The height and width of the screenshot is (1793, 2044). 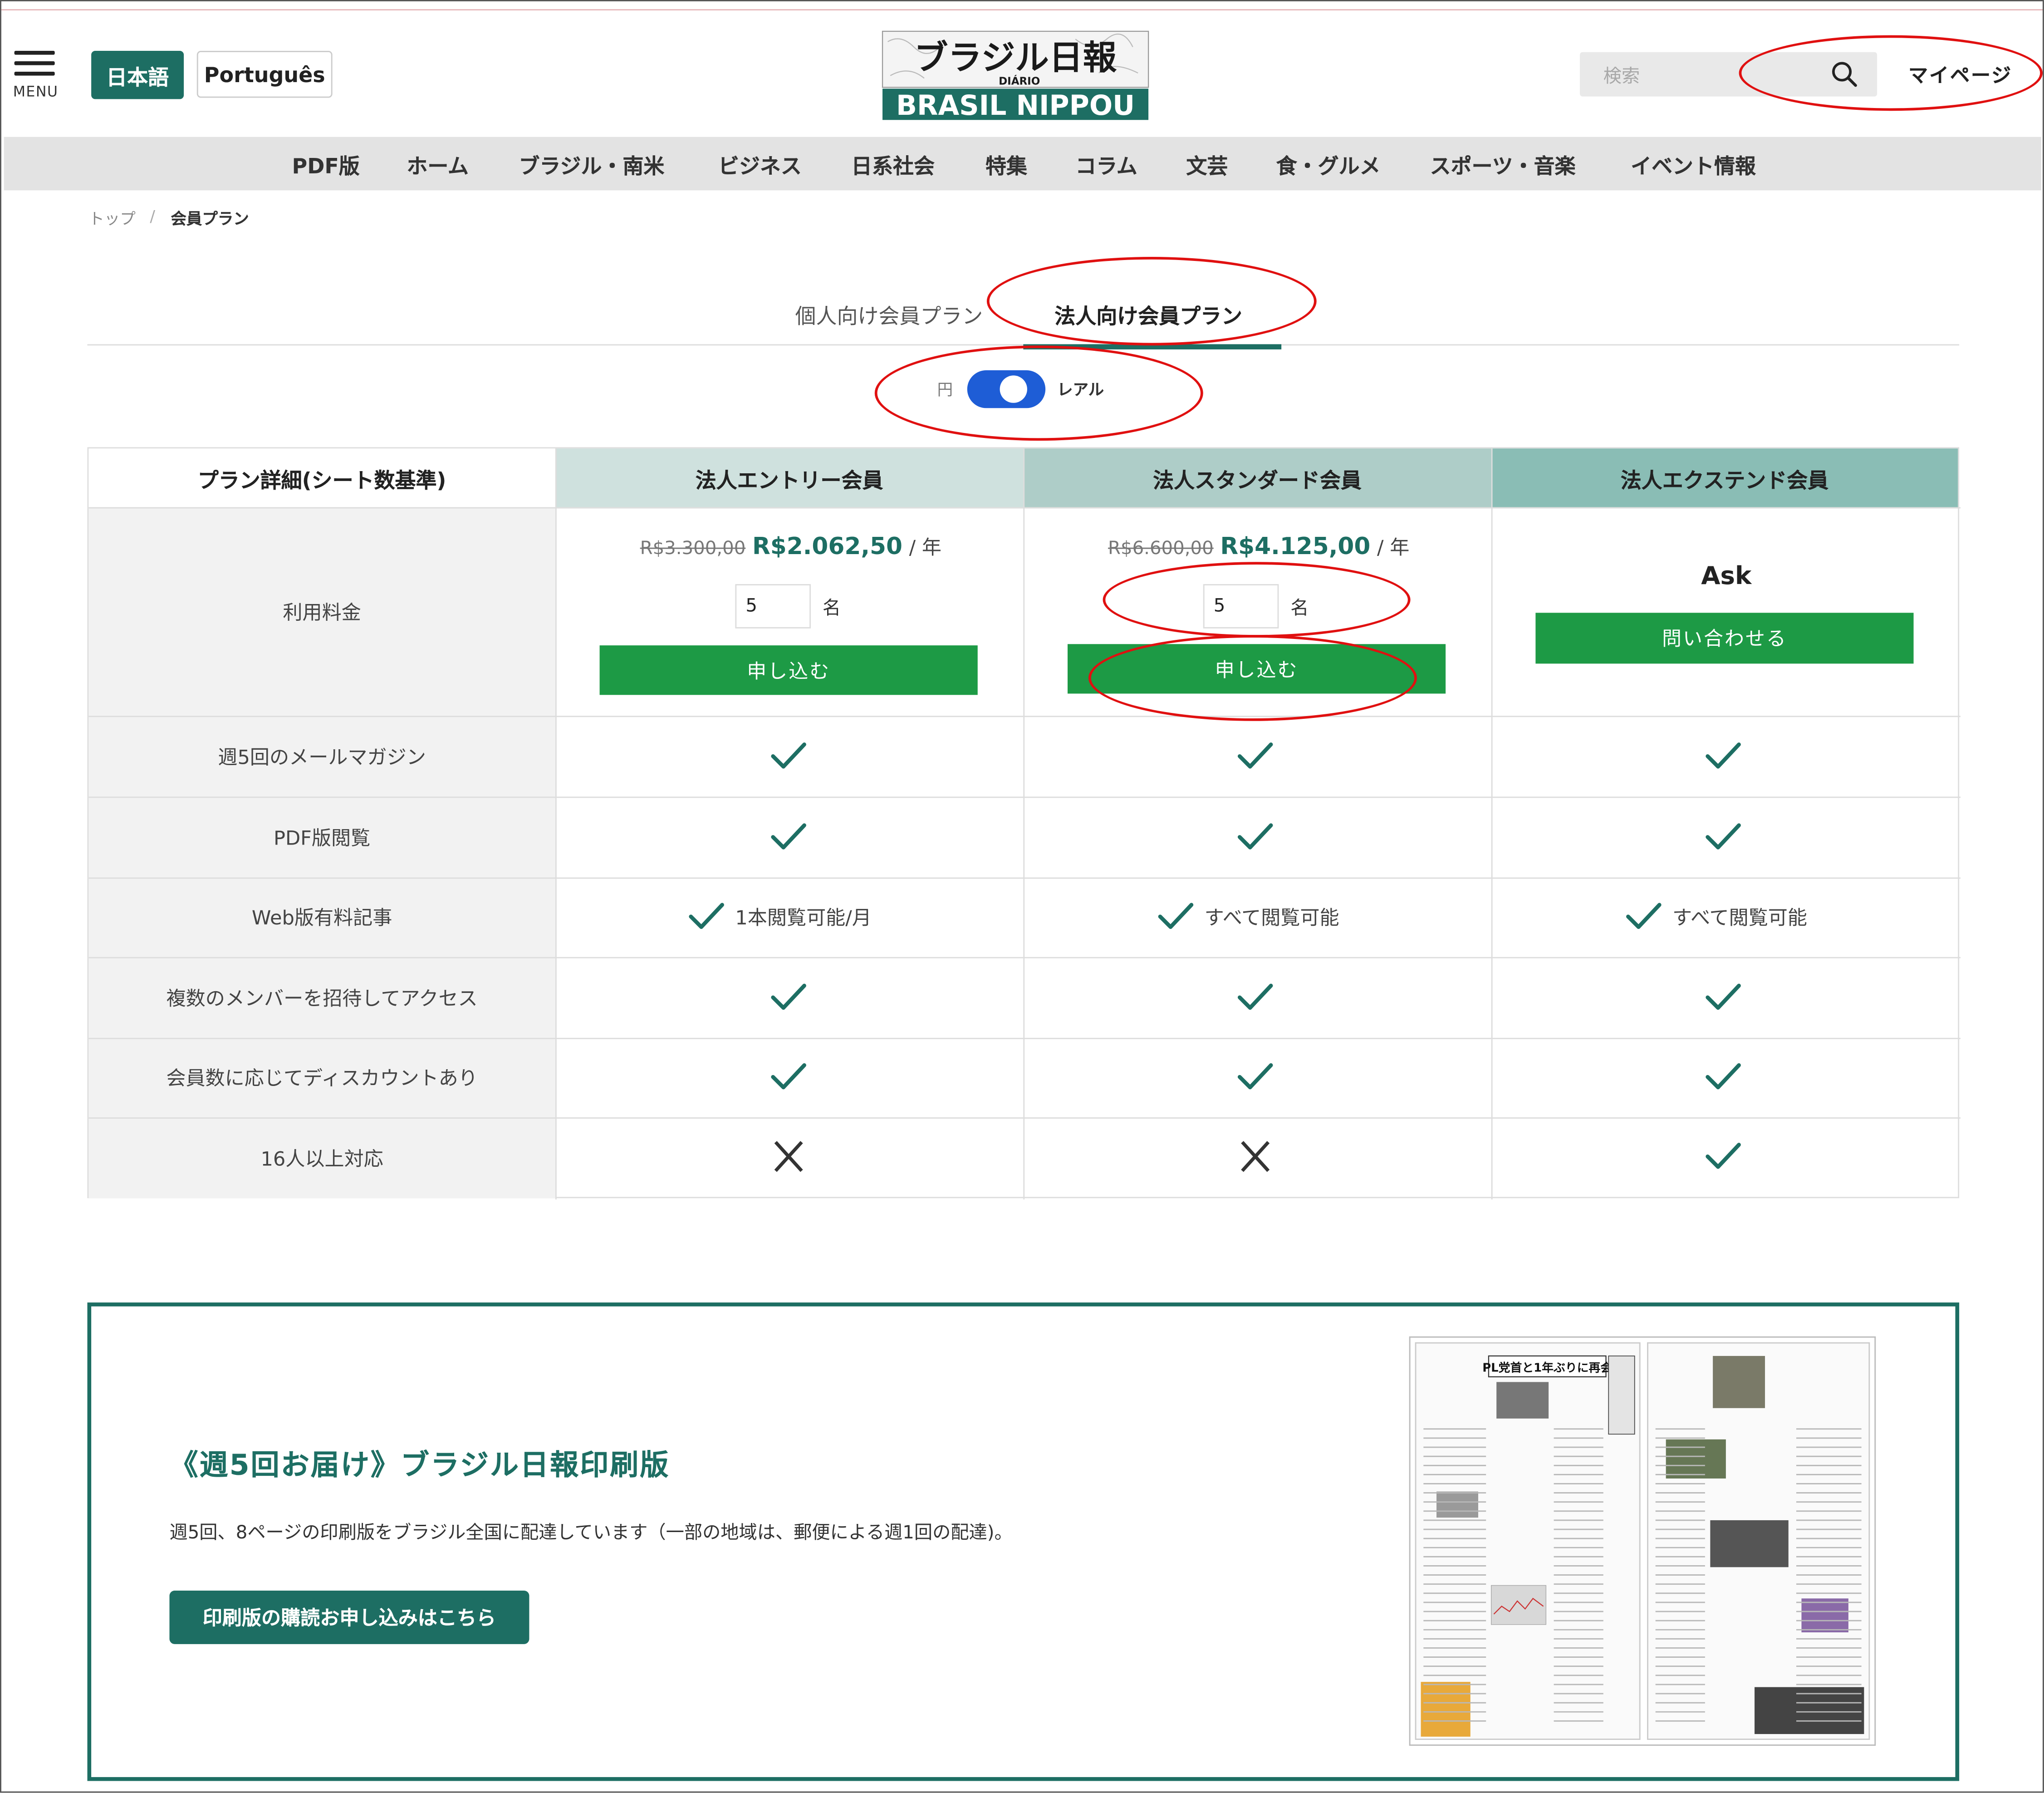 What do you see at coordinates (1006, 165) in the screenshot?
I see `nav-item-features: 特集` at bounding box center [1006, 165].